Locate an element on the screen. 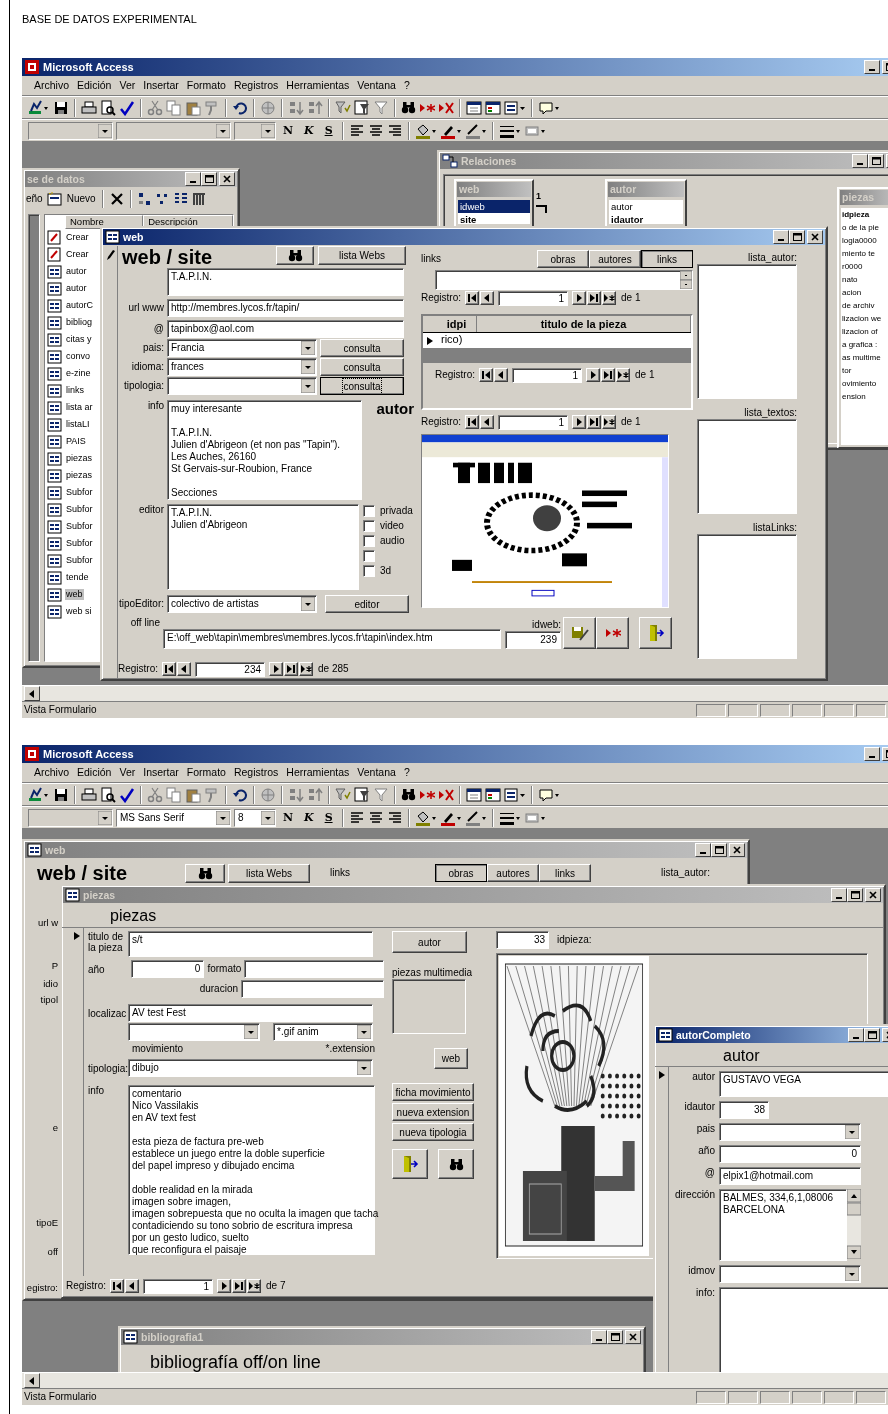  list-item: web si is located at coordinates (79, 612).